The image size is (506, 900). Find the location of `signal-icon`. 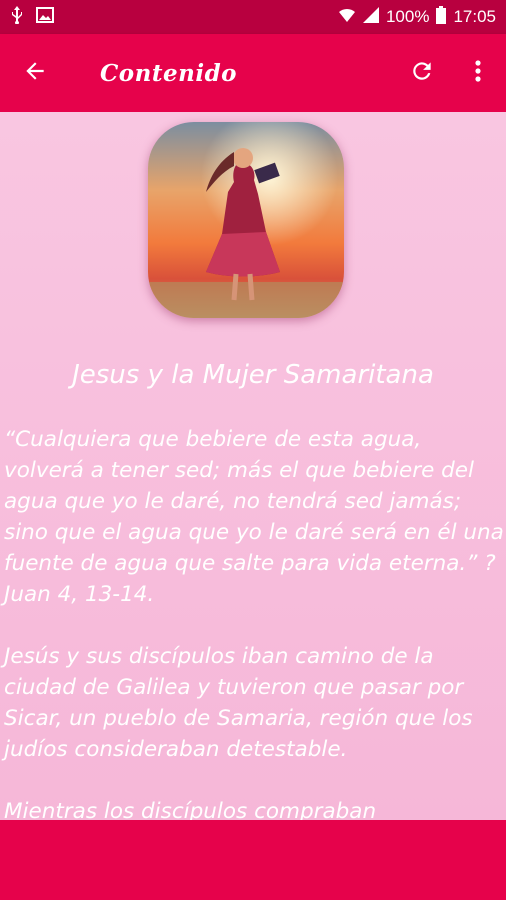

signal-icon is located at coordinates (370, 17).